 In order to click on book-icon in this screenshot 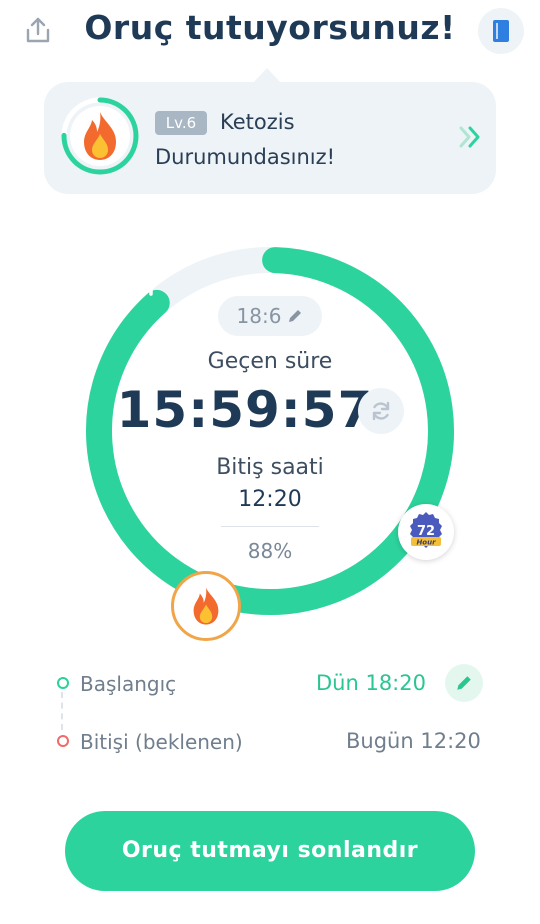, I will do `click(501, 31)`.